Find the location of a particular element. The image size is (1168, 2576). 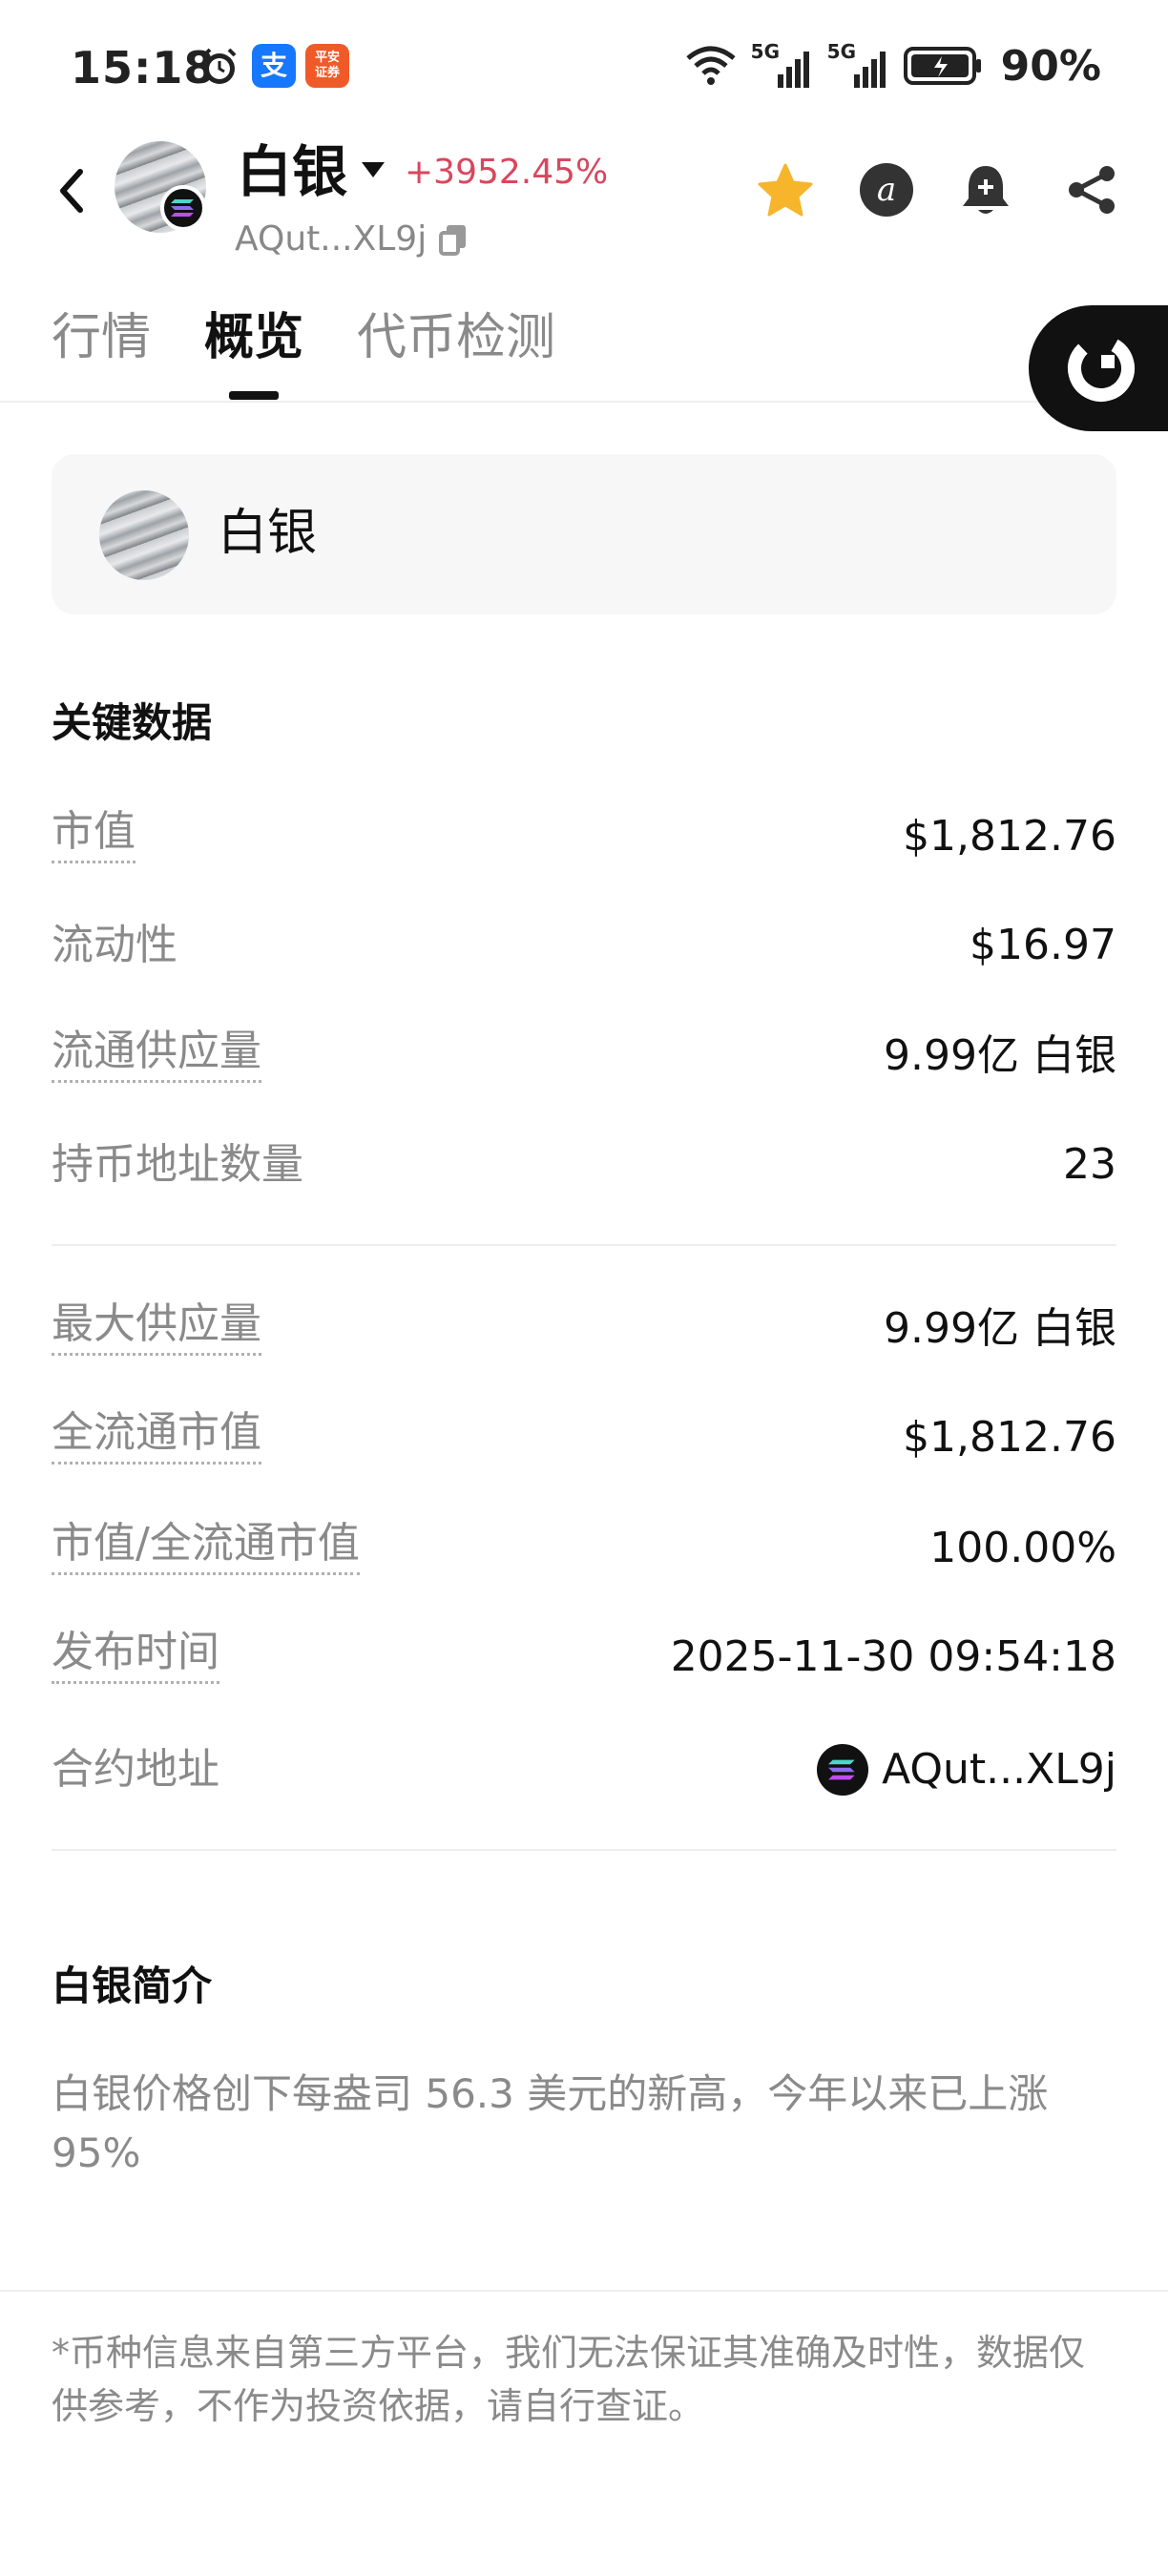

data-row-max-supply: 最大供应量 9.99亿 白银 is located at coordinates (584, 1329).